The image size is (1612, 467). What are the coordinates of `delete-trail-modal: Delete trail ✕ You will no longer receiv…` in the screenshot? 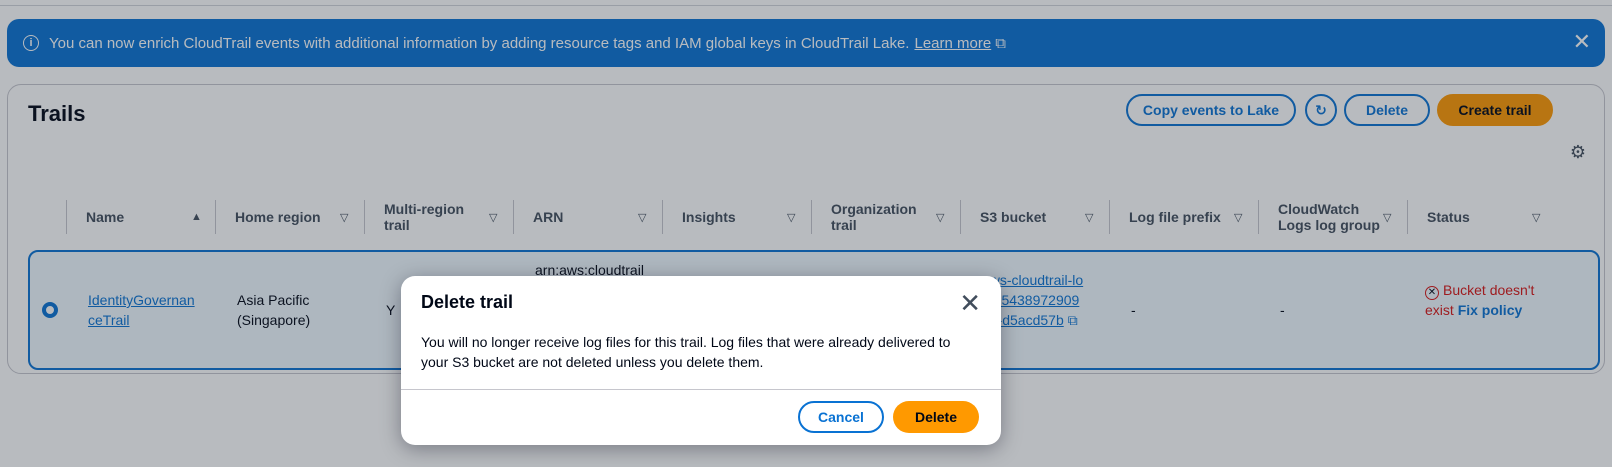 It's located at (701, 360).